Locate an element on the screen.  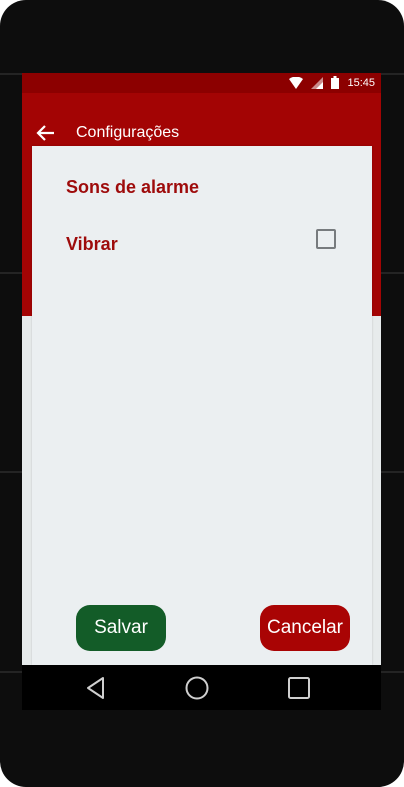
status-bar: 15:45 is located at coordinates (201, 83).